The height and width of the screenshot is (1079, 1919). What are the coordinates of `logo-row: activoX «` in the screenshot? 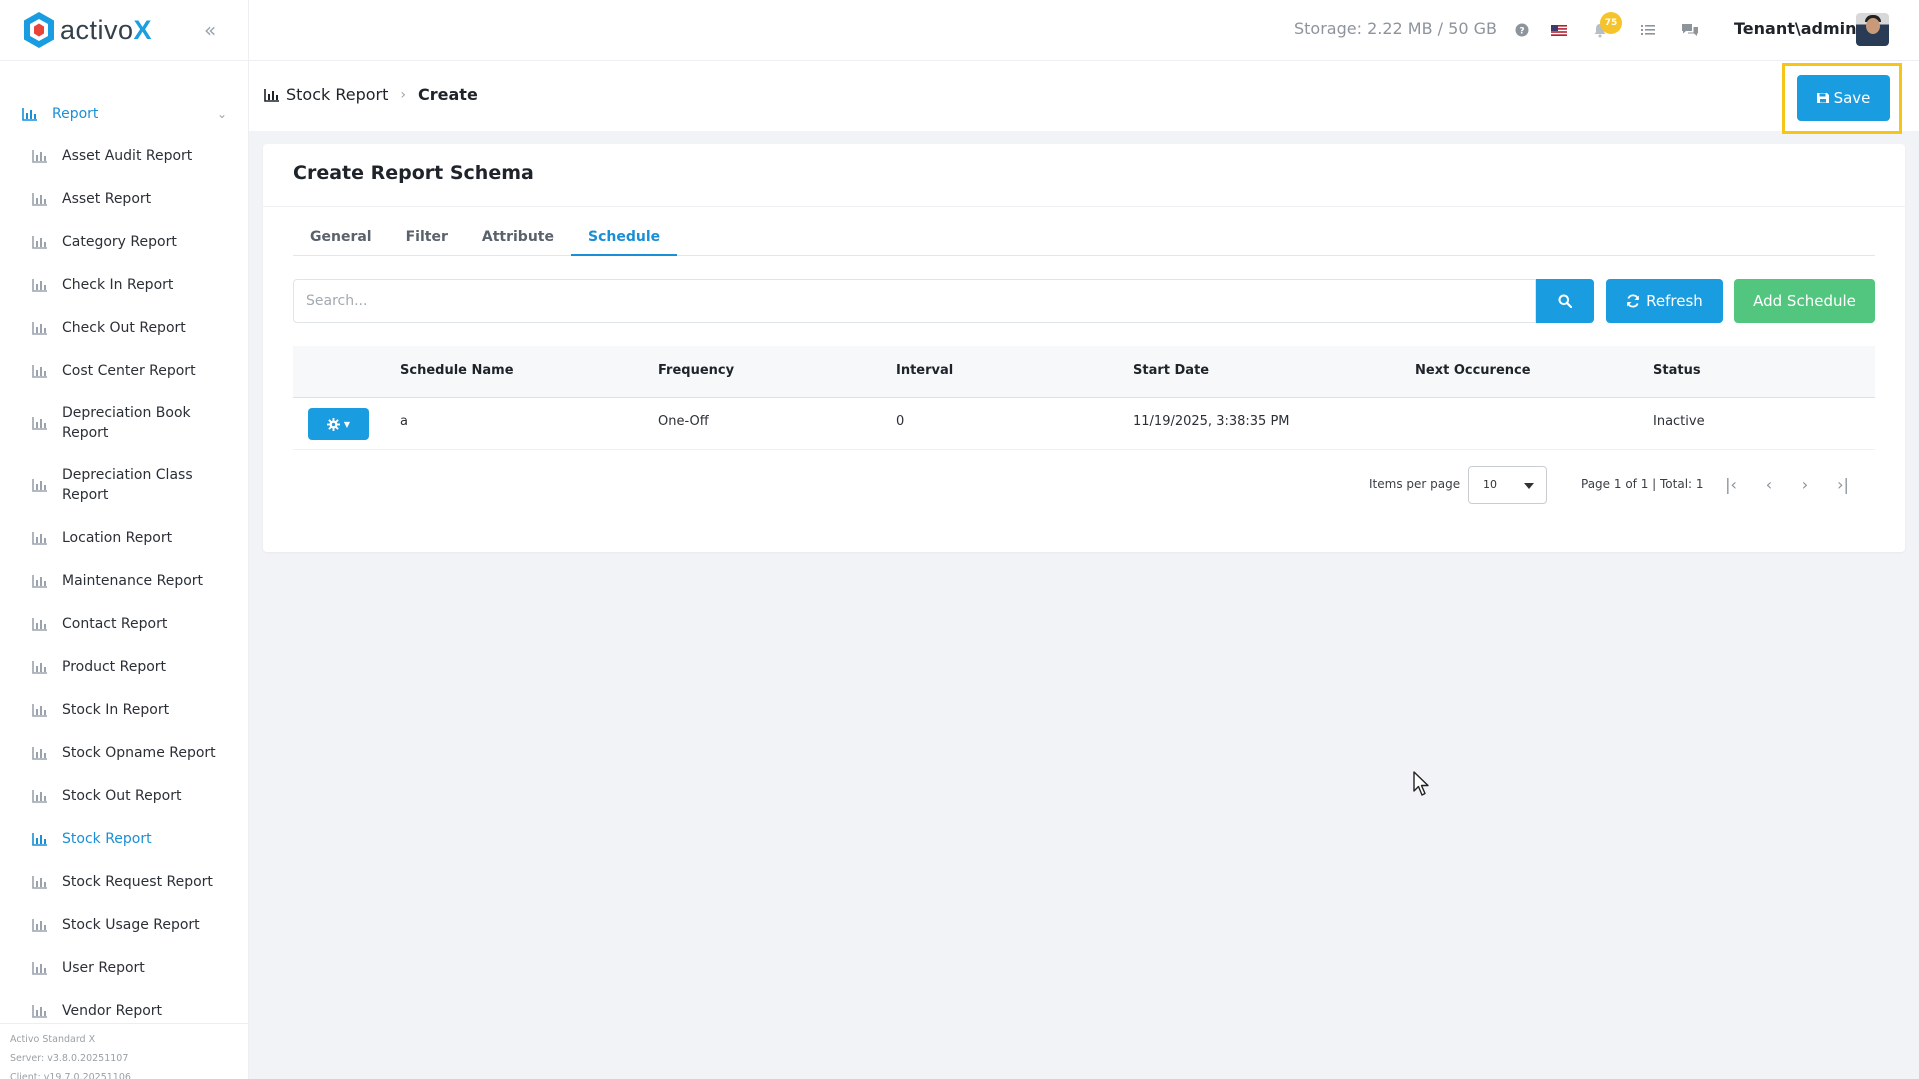 It's located at (124, 30).